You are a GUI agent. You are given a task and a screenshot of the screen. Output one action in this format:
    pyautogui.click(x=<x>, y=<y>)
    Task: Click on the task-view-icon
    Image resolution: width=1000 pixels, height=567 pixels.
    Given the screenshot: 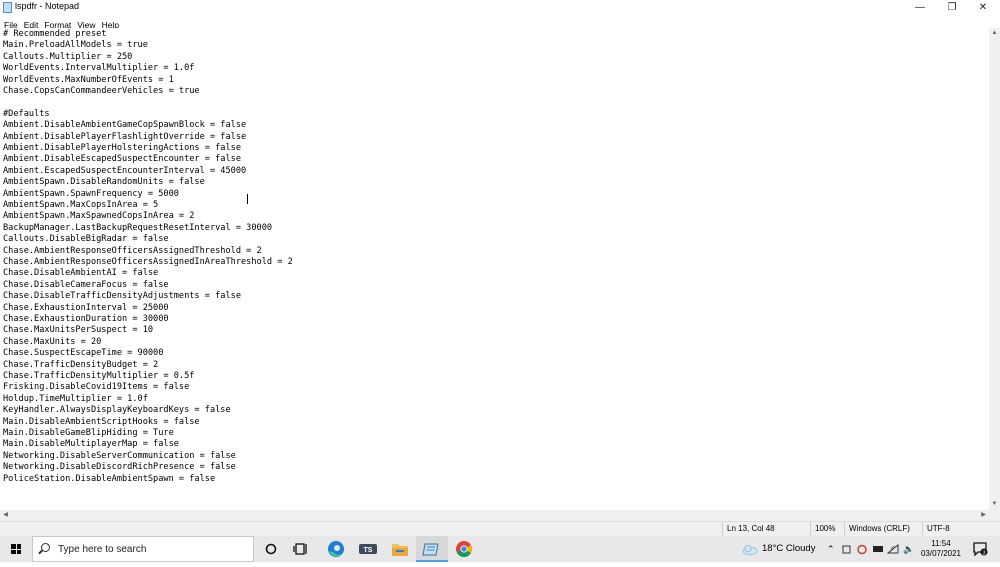 What is the action you would take?
    pyautogui.click(x=300, y=549)
    